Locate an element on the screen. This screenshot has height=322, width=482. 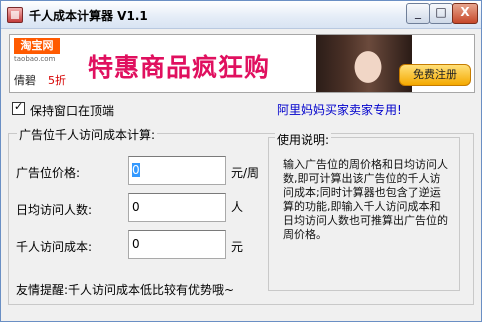
close-button: X is located at coordinates (465, 13).